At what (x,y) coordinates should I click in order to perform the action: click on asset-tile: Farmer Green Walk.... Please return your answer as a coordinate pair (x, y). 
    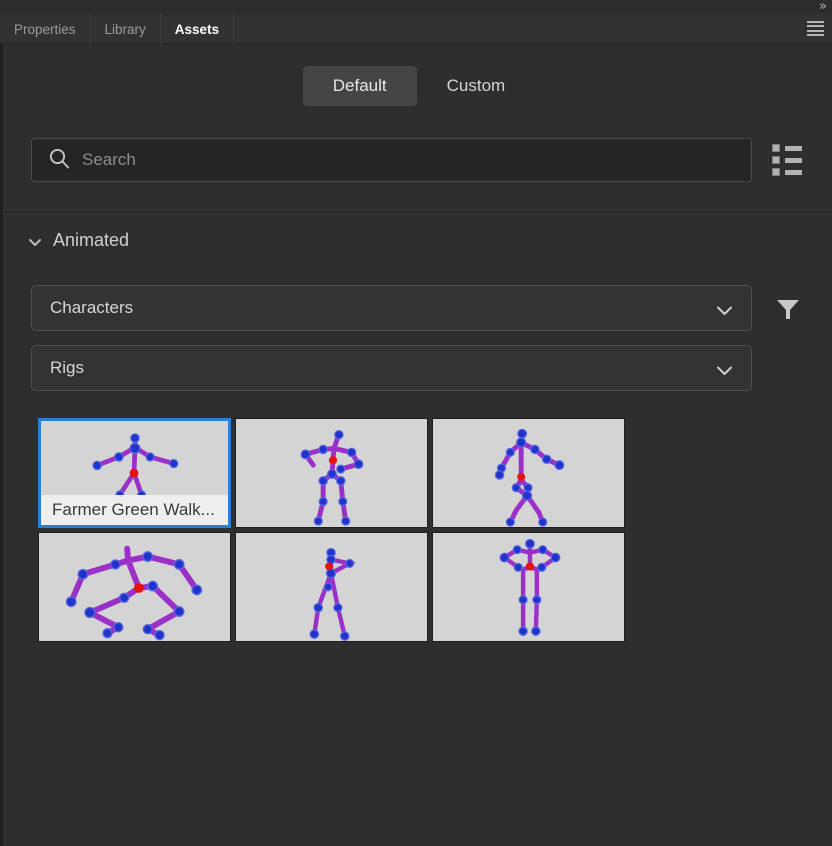
    Looking at the image, I should click on (134, 473).